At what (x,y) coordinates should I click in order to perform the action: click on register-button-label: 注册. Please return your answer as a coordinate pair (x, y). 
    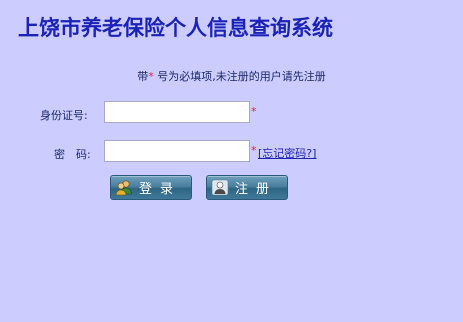
    Looking at the image, I should click on (256, 189).